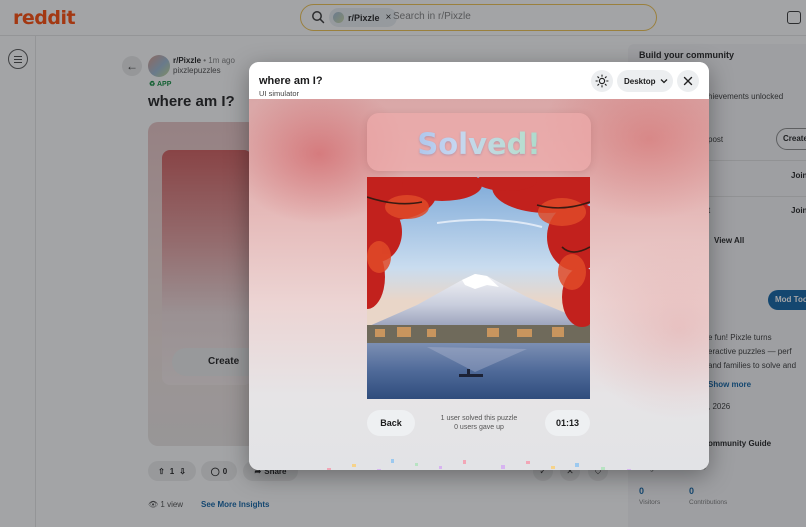 The width and height of the screenshot is (806, 527). What do you see at coordinates (291, 81) in the screenshot?
I see `modal-title: where am I?` at bounding box center [291, 81].